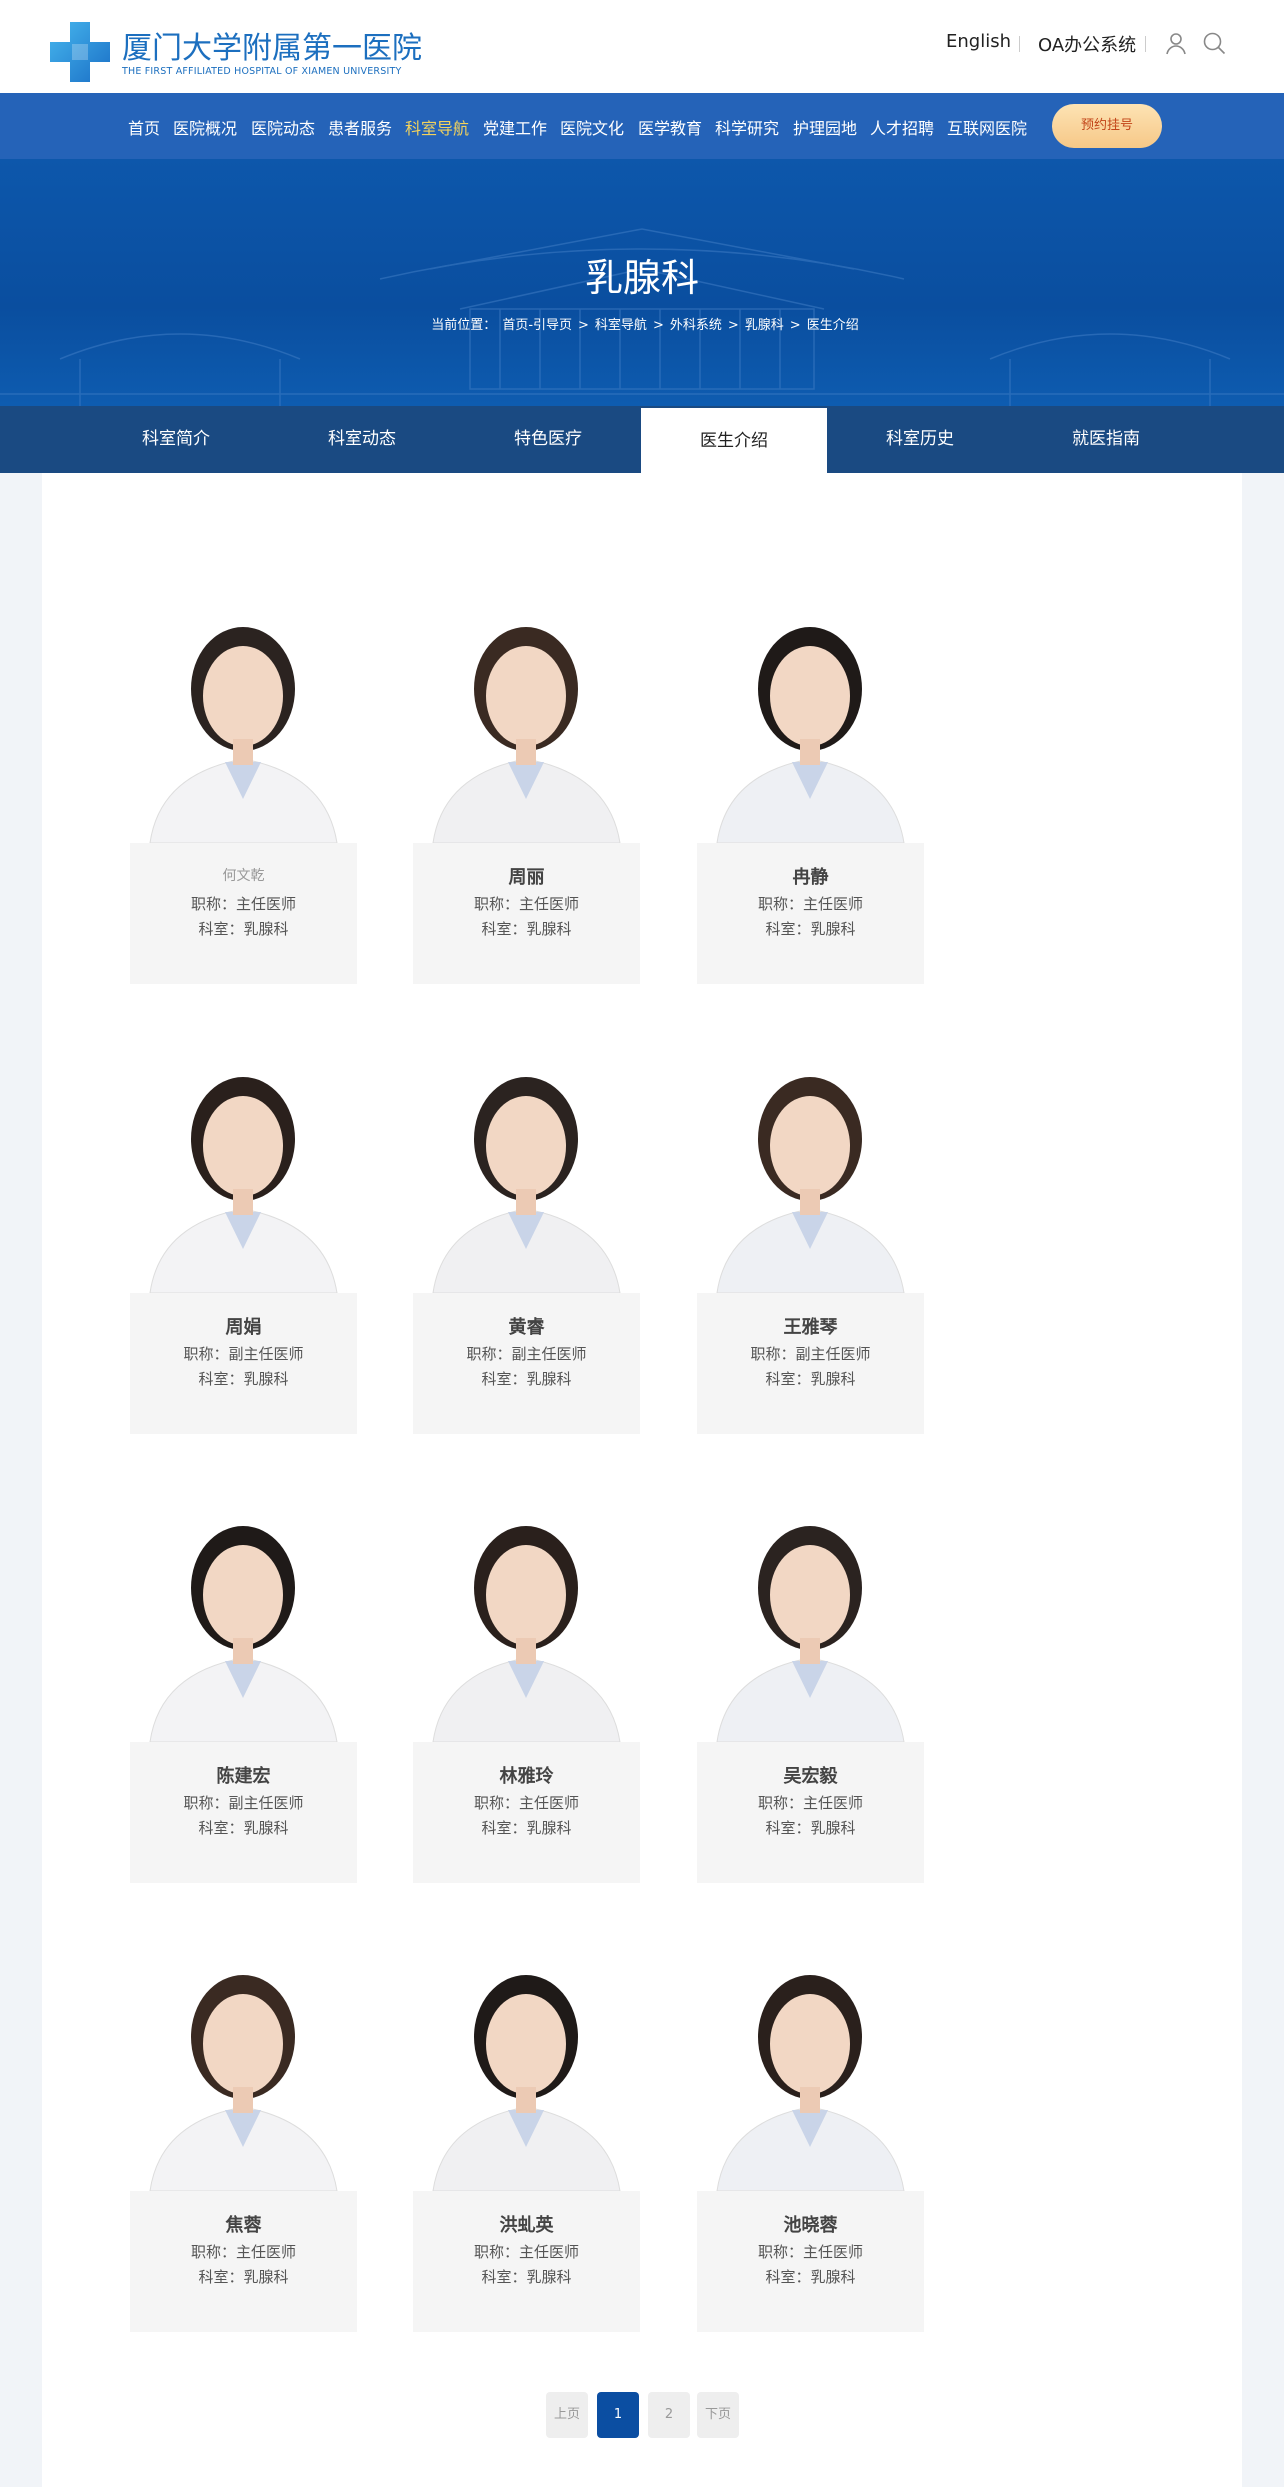 Image resolution: width=1284 pixels, height=2487 pixels. I want to click on doctor-name: 陈建宏, so click(243, 1776).